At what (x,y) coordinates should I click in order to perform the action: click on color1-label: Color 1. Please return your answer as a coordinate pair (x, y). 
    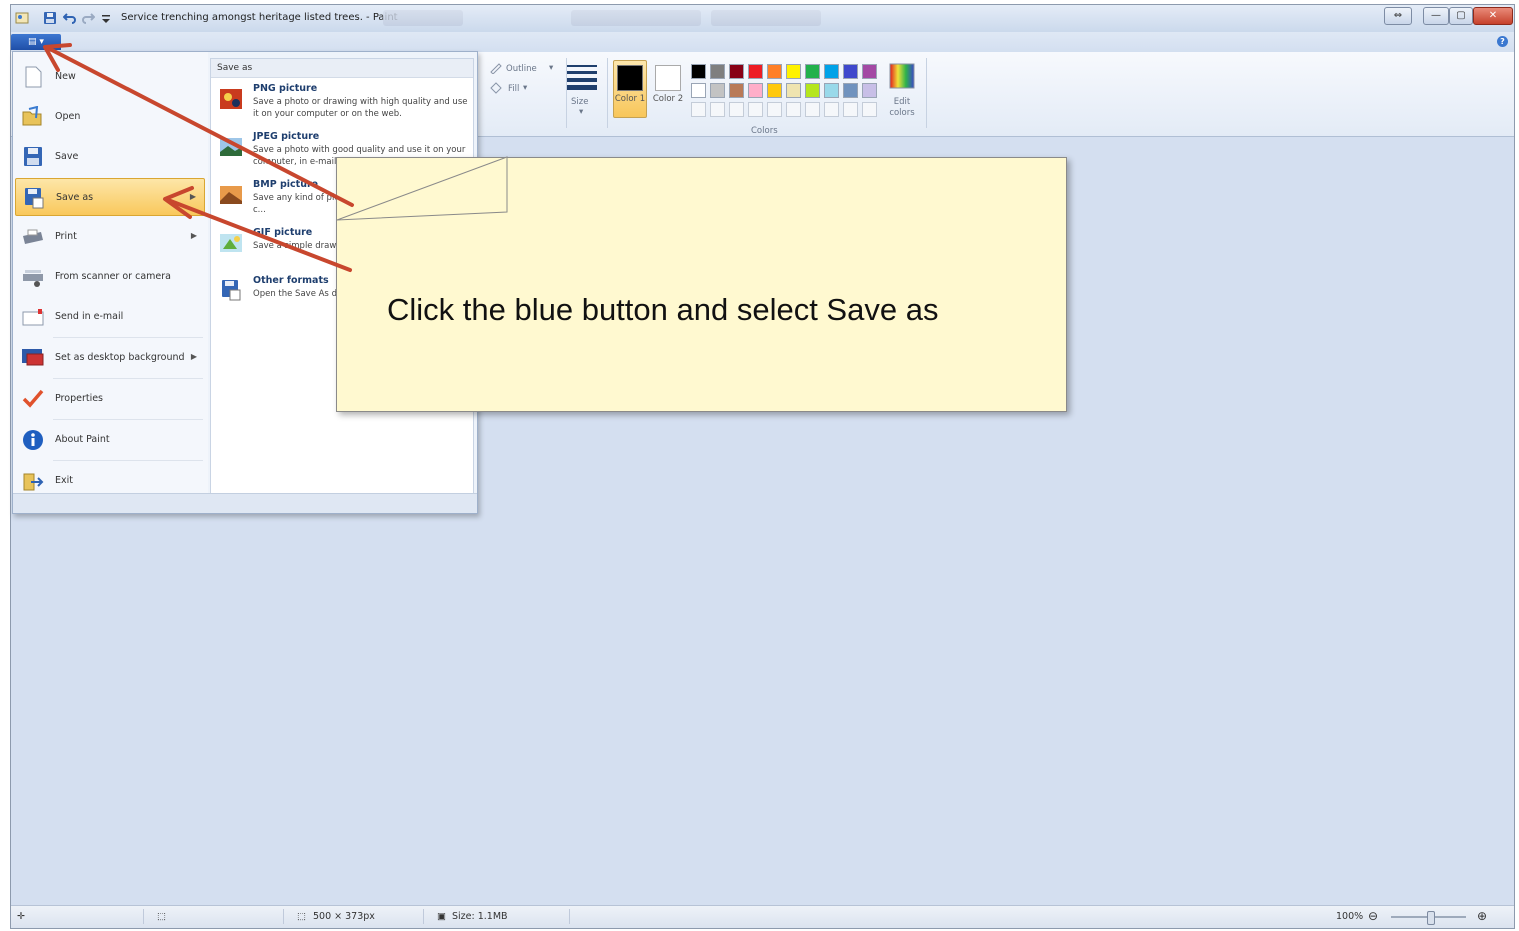
    Looking at the image, I should click on (630, 99).